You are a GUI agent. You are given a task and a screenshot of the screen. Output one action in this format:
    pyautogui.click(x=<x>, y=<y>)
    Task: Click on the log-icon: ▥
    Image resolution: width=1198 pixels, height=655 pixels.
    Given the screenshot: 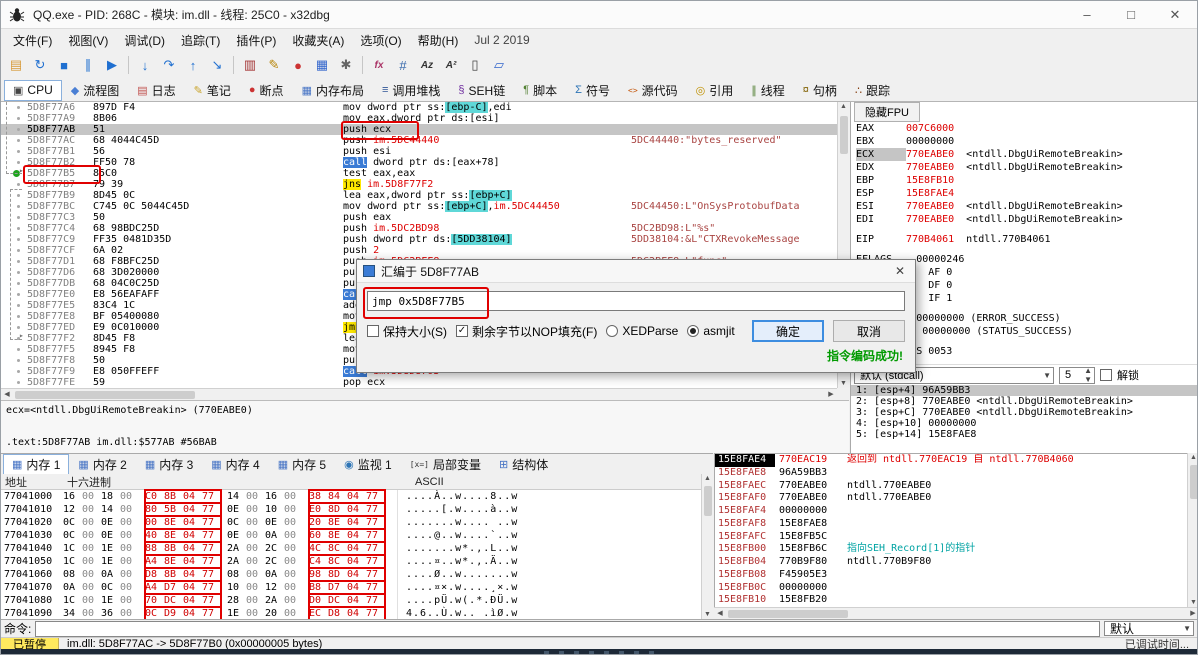 What is the action you would take?
    pyautogui.click(x=250, y=65)
    